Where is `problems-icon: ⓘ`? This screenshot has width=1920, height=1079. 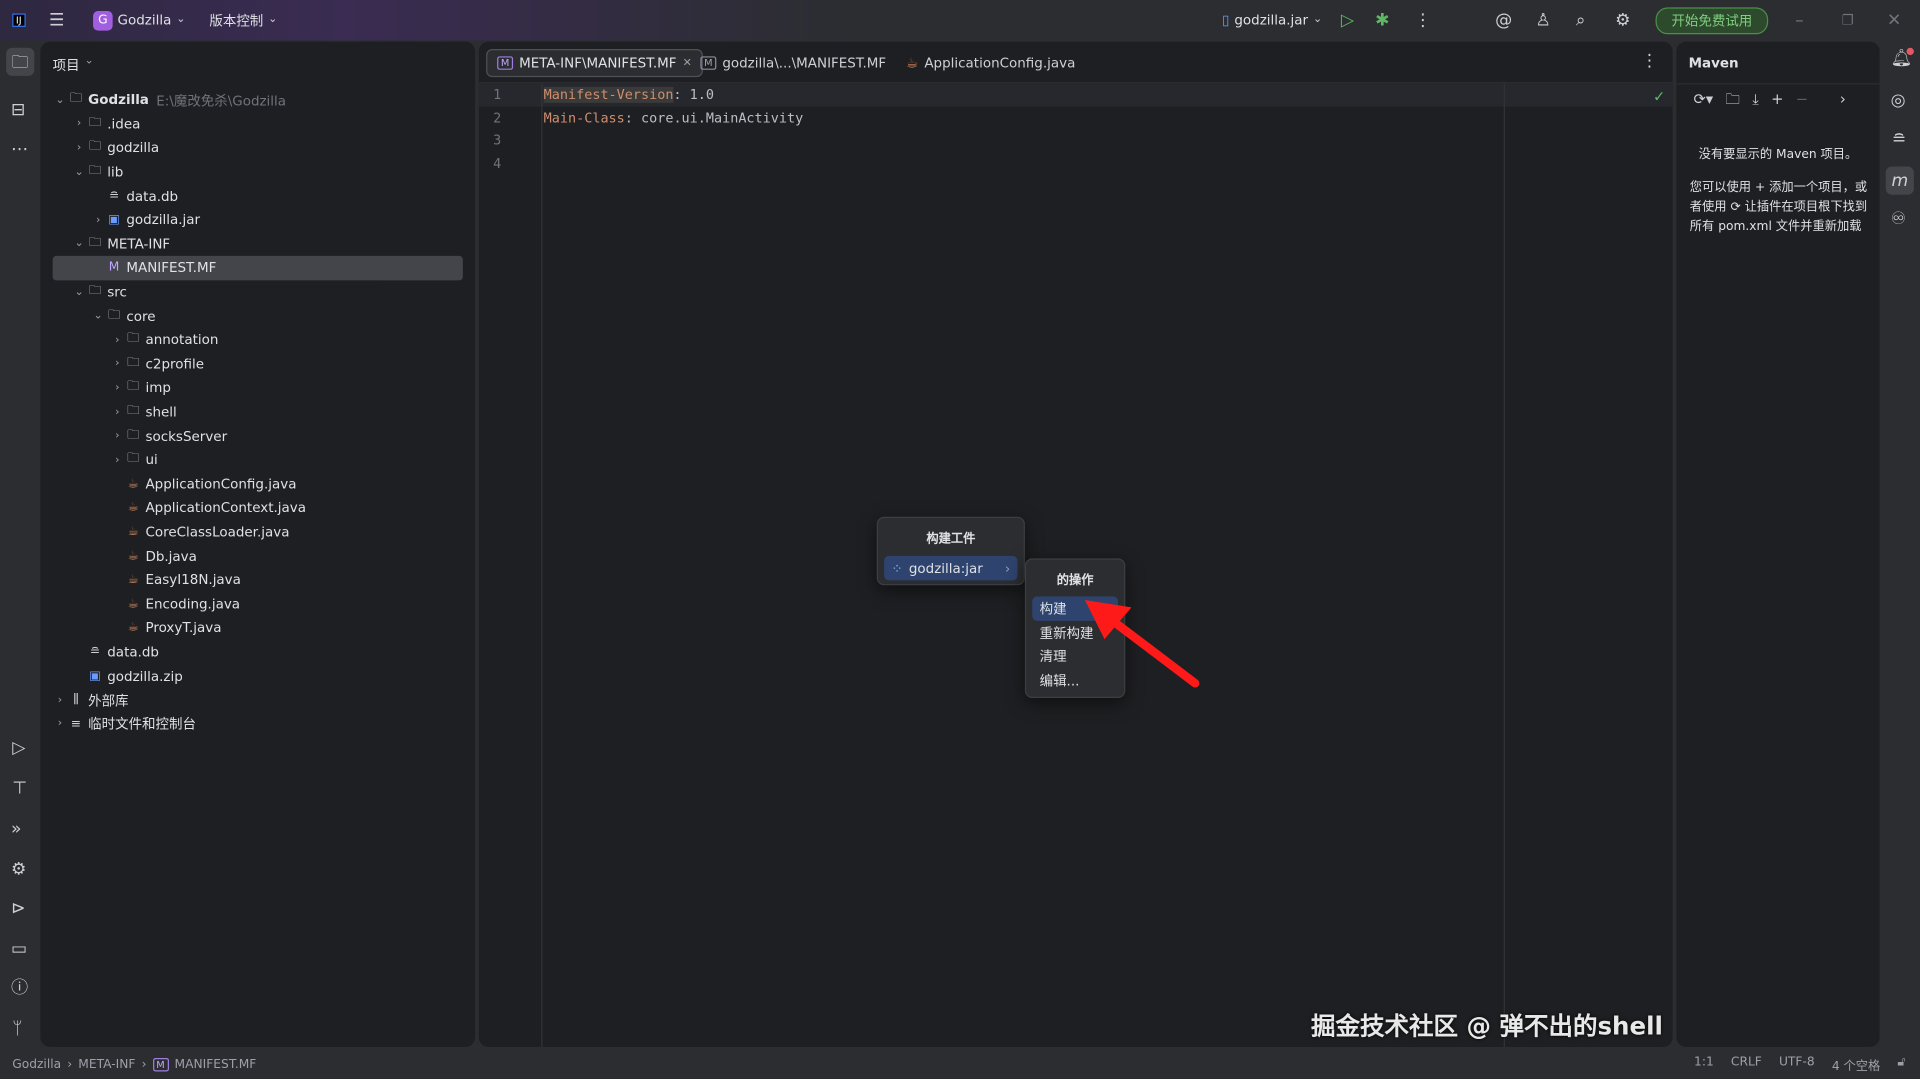
problems-icon: ⓘ is located at coordinates (19, 988).